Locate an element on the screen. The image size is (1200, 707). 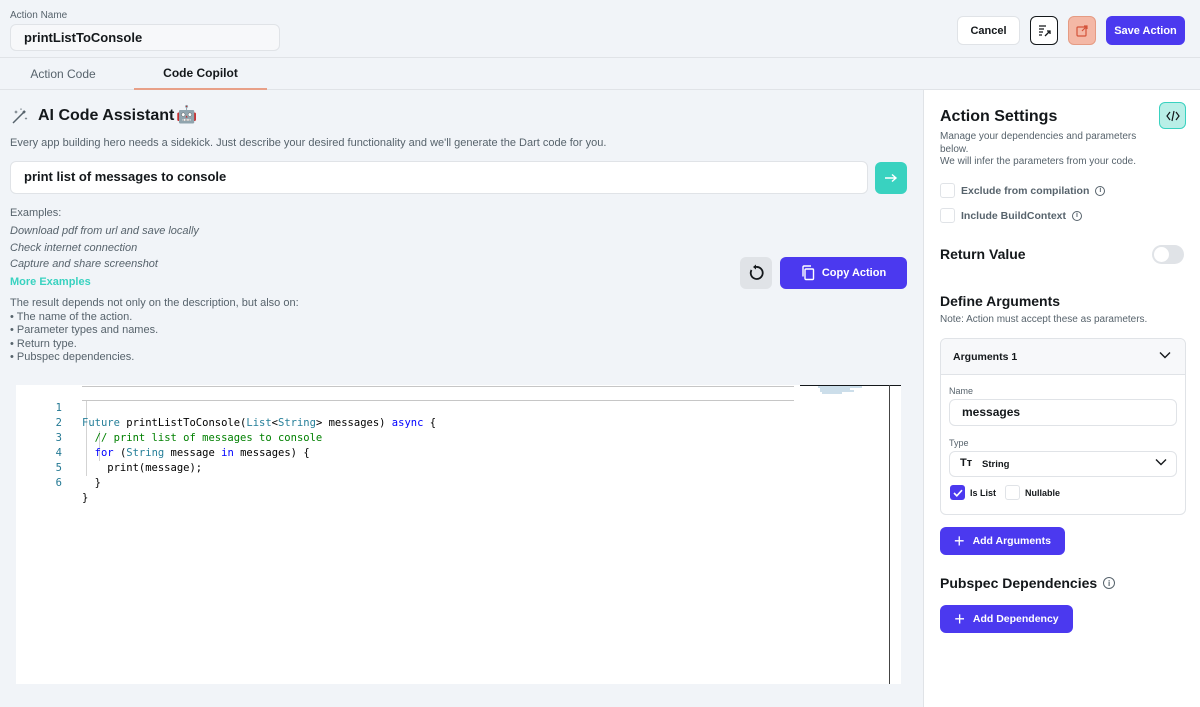
settings-title: Action Settings is located at coordinates (999, 116).